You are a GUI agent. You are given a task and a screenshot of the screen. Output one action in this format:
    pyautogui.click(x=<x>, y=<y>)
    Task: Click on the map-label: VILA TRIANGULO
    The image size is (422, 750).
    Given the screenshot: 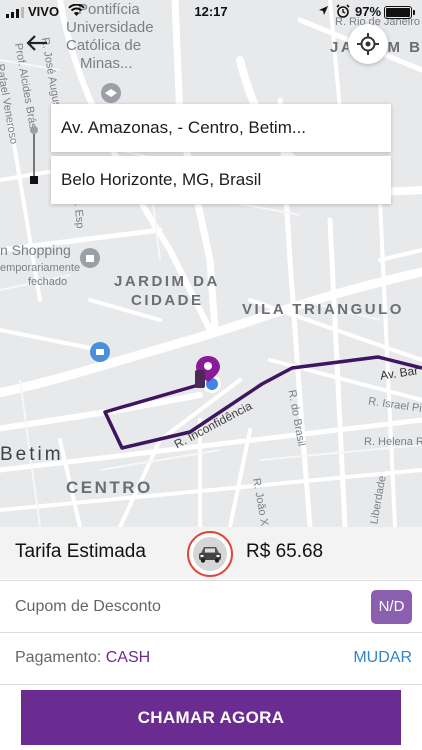 What is the action you would take?
    pyautogui.click(x=323, y=309)
    